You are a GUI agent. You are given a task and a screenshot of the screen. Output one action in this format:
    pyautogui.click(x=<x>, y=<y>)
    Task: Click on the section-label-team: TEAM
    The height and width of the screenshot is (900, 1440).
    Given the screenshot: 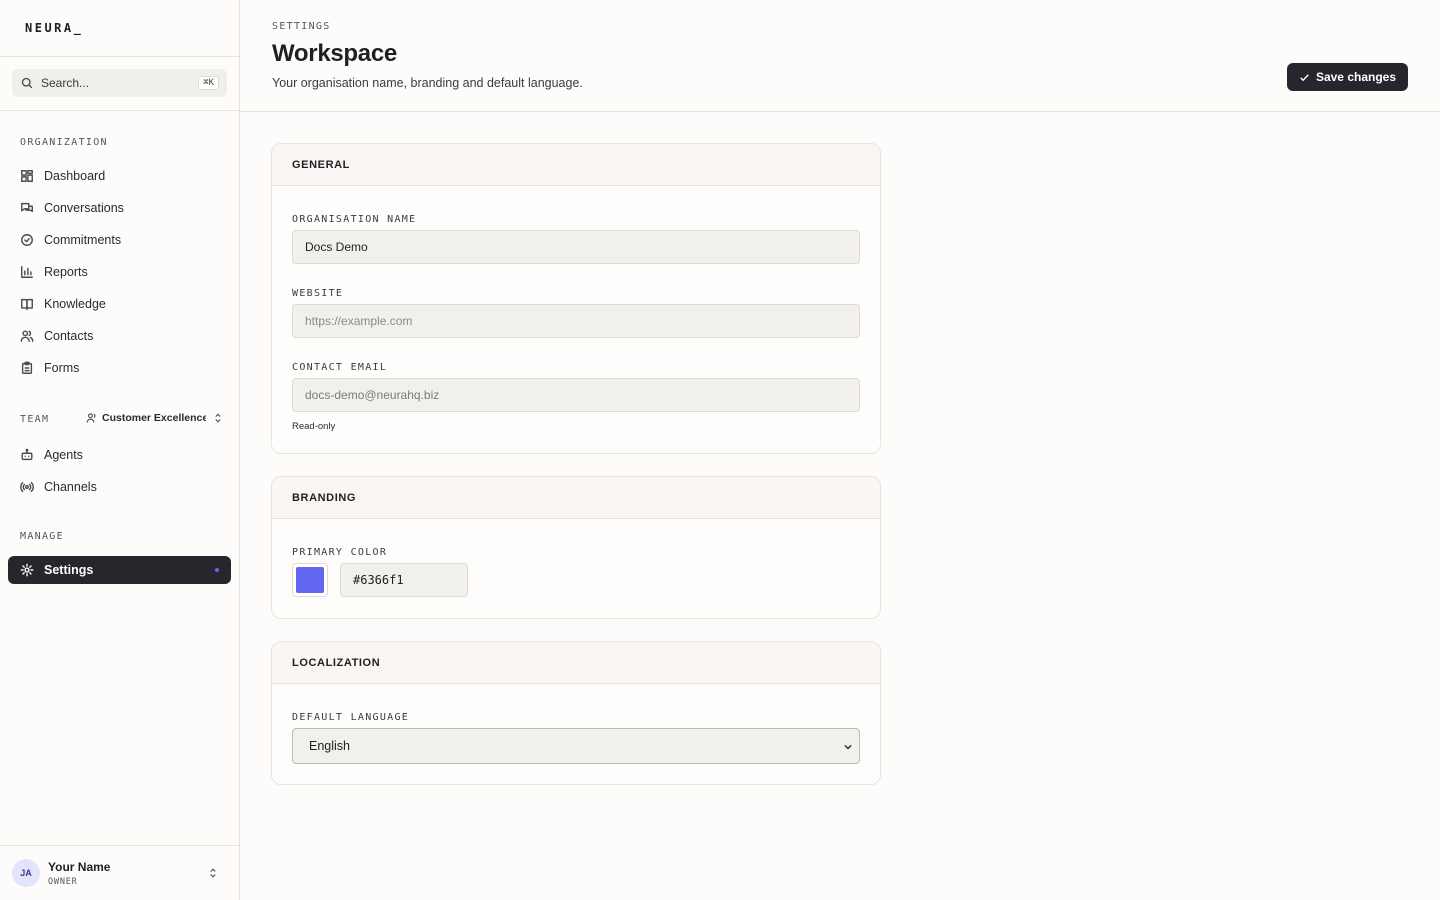 What is the action you would take?
    pyautogui.click(x=35, y=419)
    